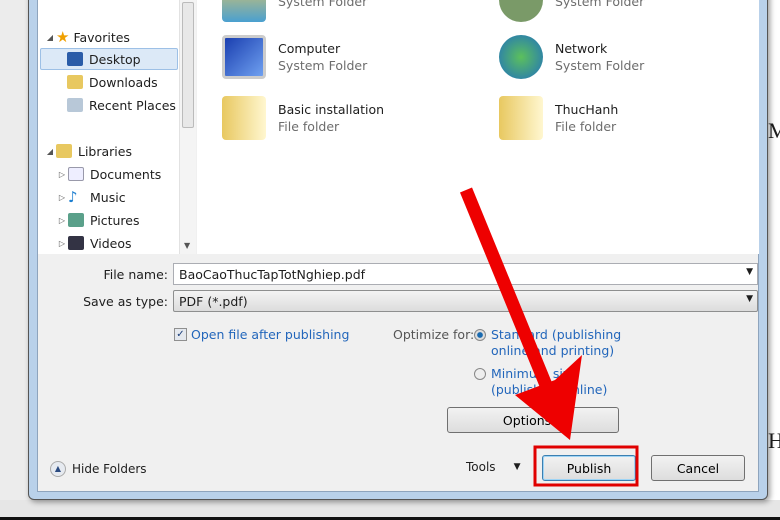  Describe the element at coordinates (111, 243) in the screenshot. I see `nav-label: Videos` at that location.